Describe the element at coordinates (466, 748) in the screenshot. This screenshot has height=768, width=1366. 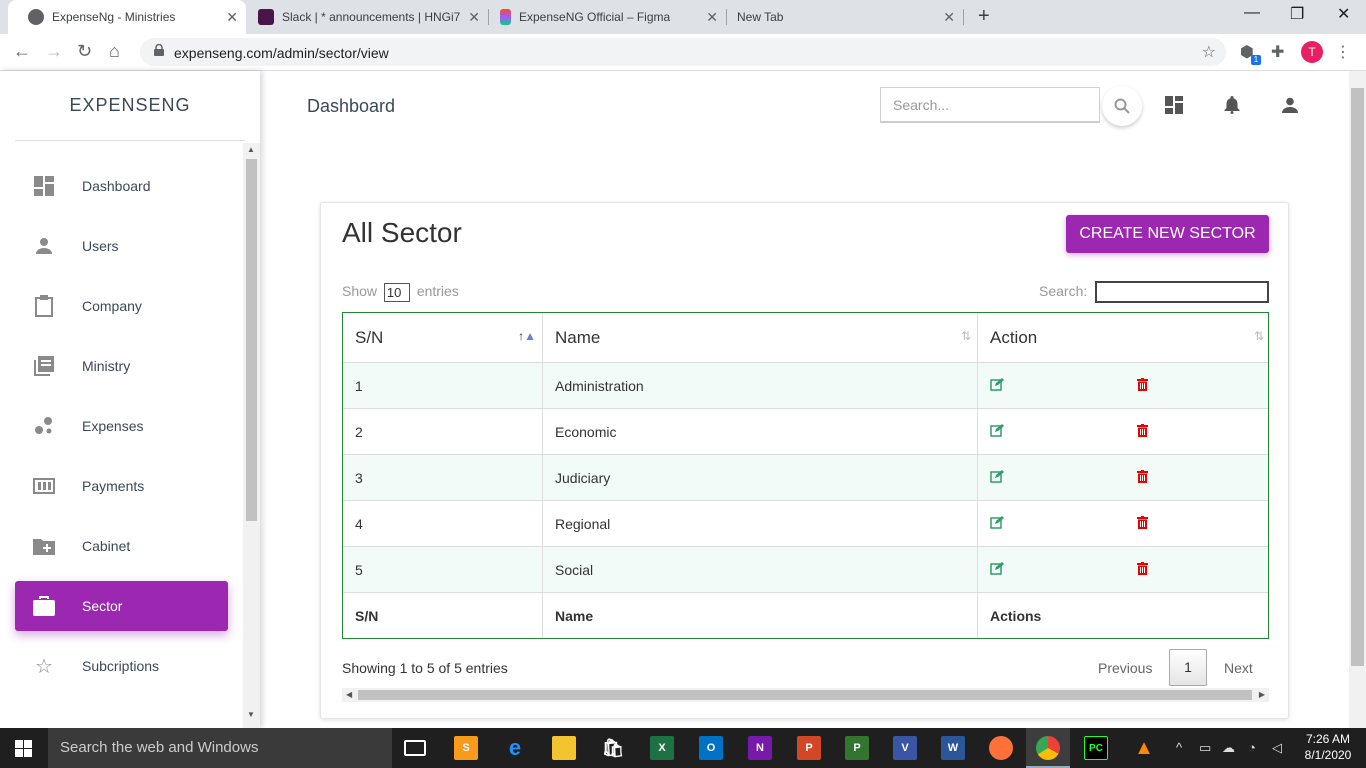
I see `sublime-text-icon: S` at that location.